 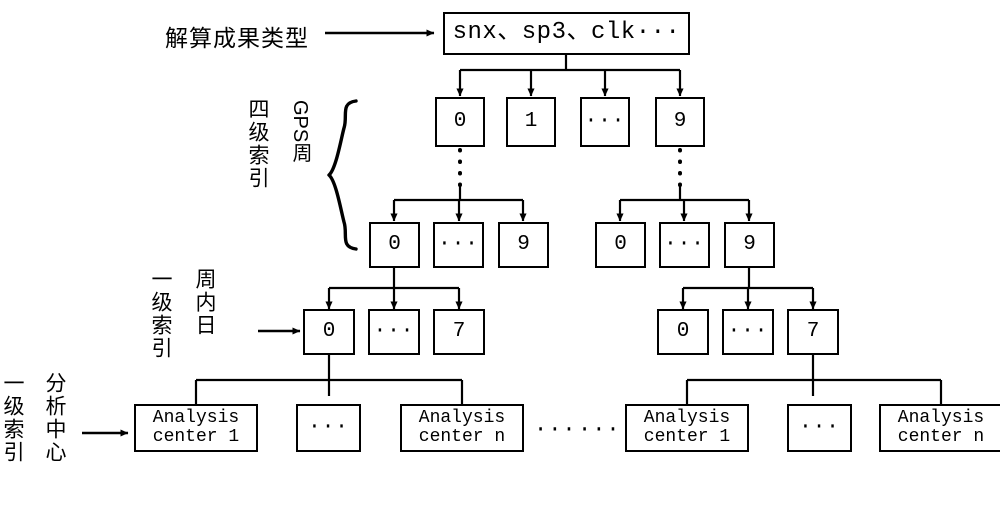 I want to click on row4-left-ellipsis-box: ···, so click(x=328, y=428).